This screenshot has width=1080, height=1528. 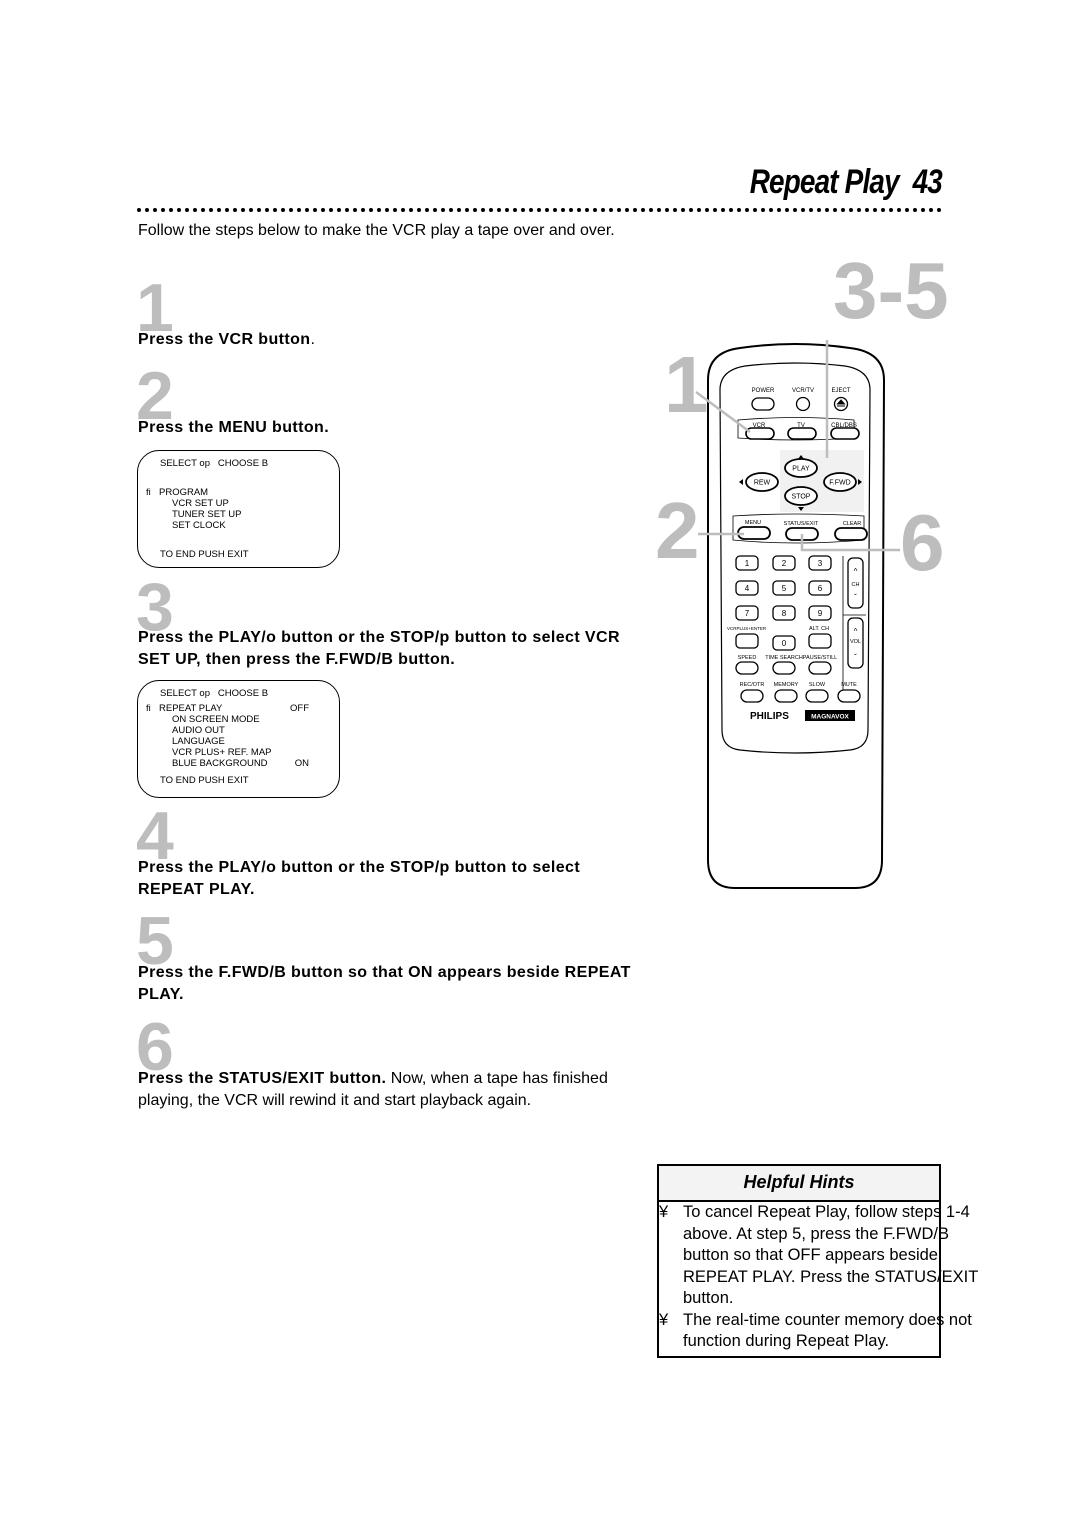 What do you see at coordinates (856, 585) in the screenshot?
I see `ch-label: CH` at bounding box center [856, 585].